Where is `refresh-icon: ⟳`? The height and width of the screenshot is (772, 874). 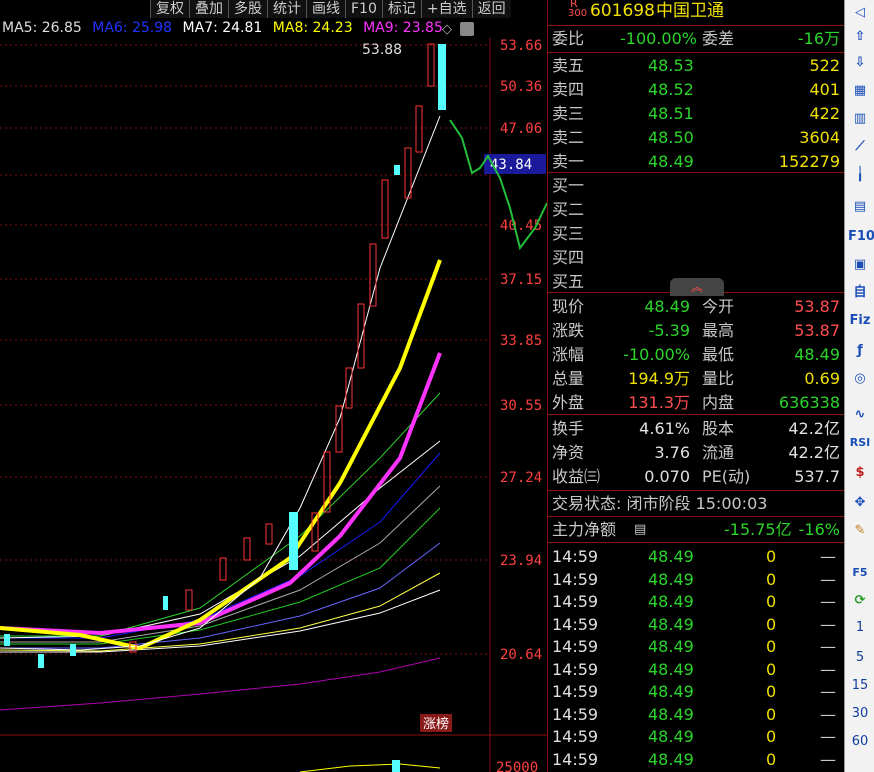
refresh-icon: ⟳ is located at coordinates (860, 601).